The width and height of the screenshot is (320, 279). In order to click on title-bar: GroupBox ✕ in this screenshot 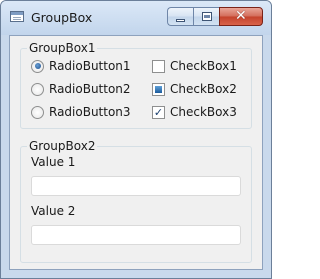, I will do `click(136, 18)`.